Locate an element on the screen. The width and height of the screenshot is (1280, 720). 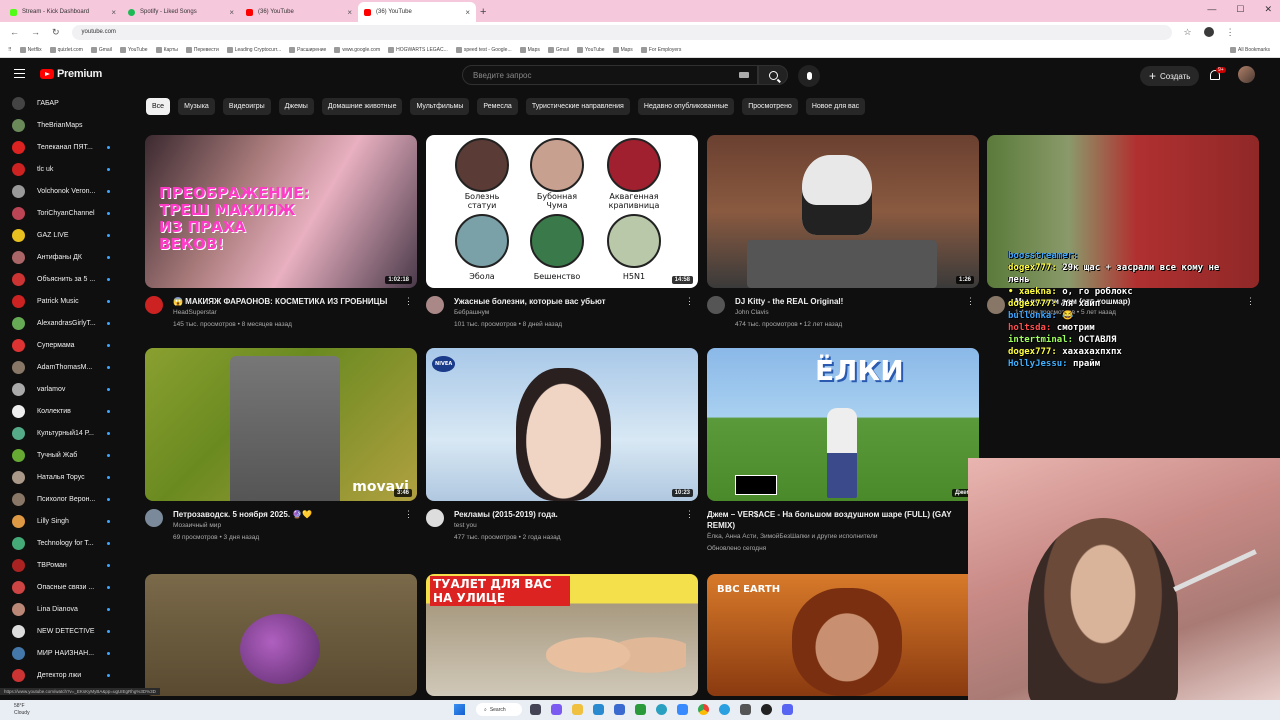
video-card: BBC EARTH is located at coordinates (843, 635).